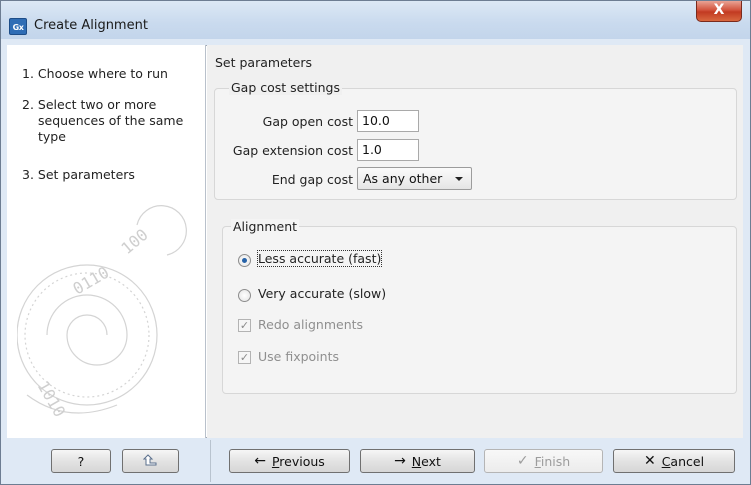  Describe the element at coordinates (307, 121) in the screenshot. I see `gap-open-label: Gap open cost` at that location.